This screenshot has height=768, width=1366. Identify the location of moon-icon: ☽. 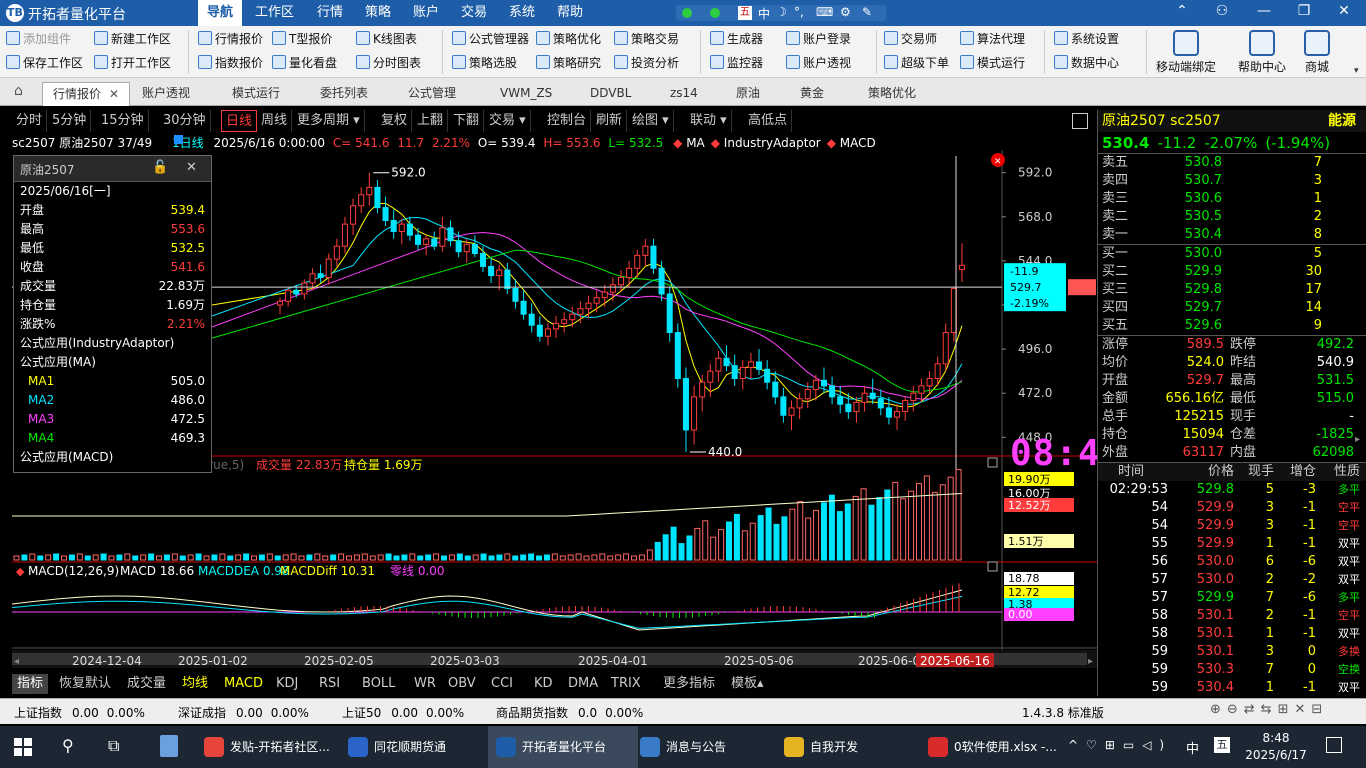
(781, 12).